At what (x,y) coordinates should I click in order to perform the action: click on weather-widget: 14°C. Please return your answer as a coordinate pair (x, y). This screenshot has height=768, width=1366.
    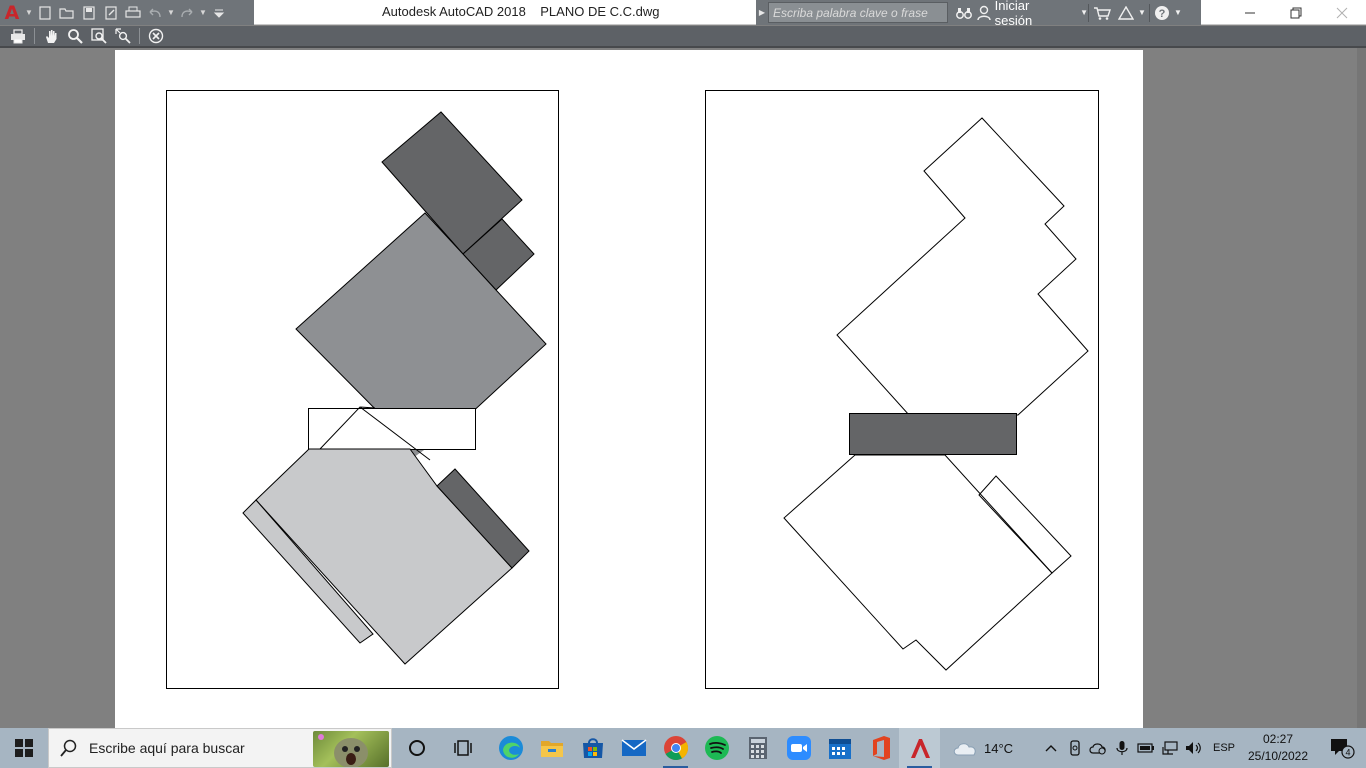
    Looking at the image, I should click on (992, 748).